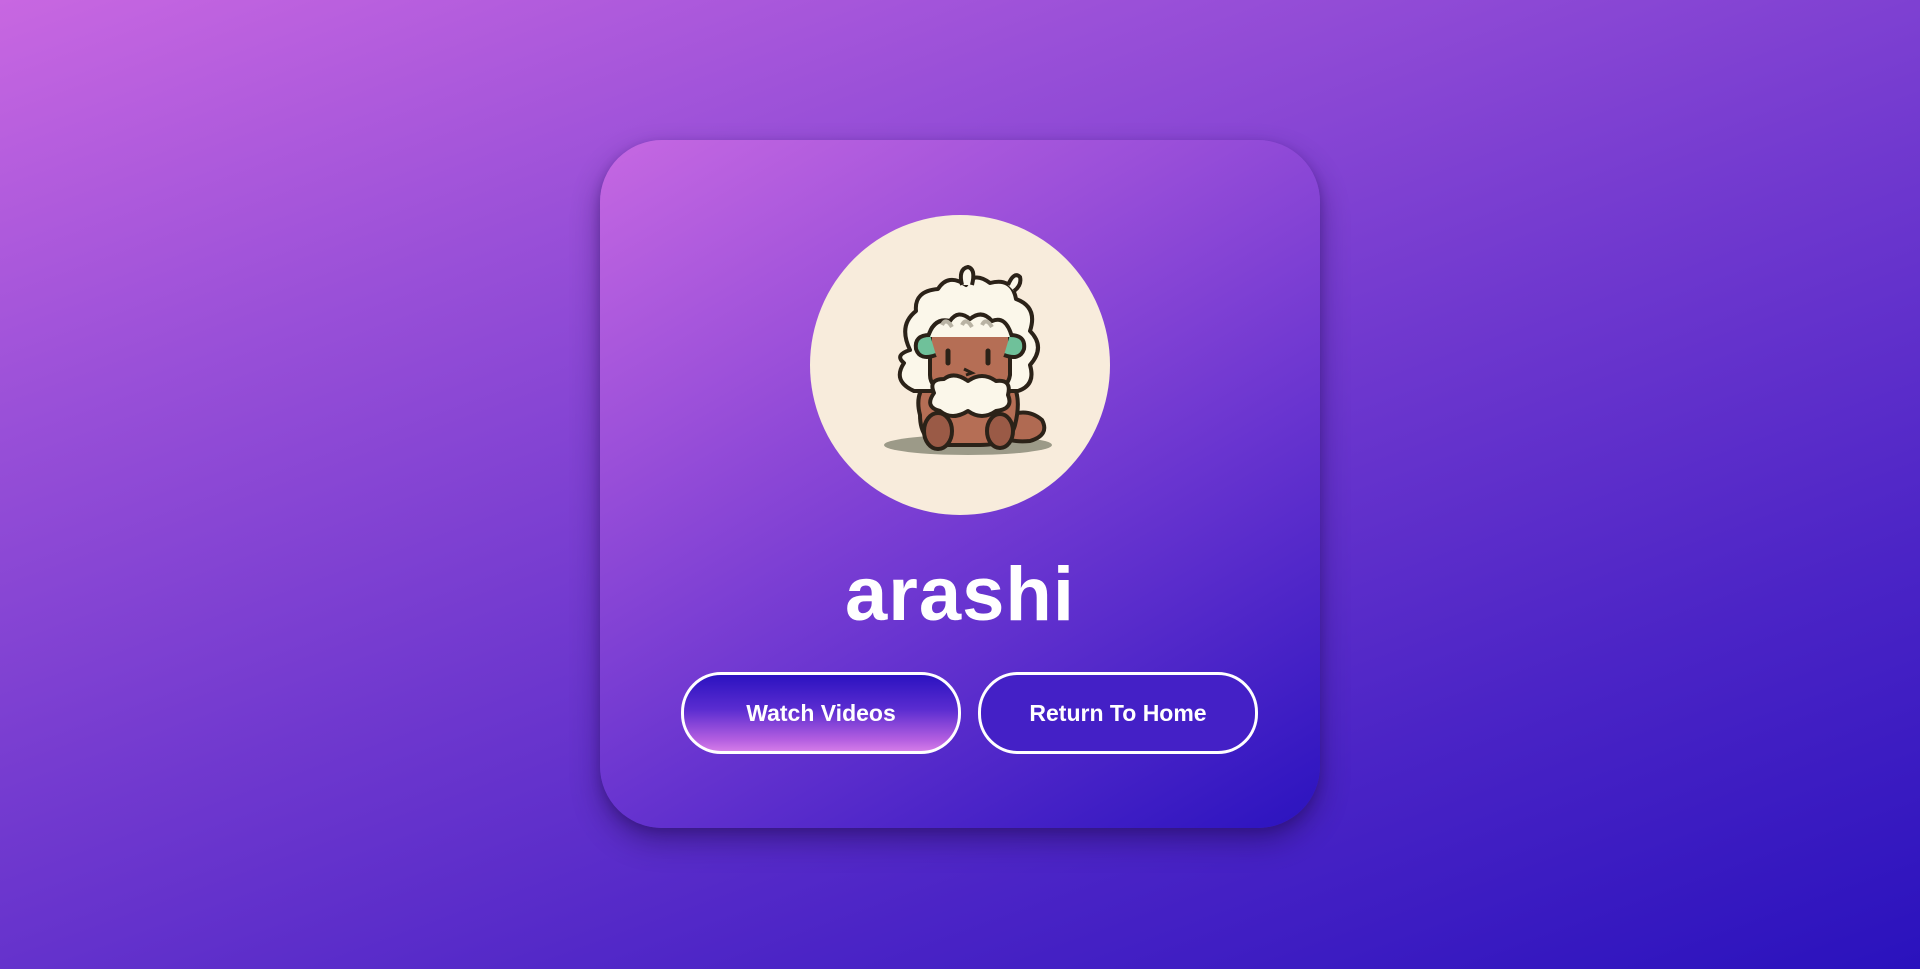 This screenshot has height=971, width=1920. Describe the element at coordinates (968, 359) in the screenshot. I see `sheep-plush-icon` at that location.